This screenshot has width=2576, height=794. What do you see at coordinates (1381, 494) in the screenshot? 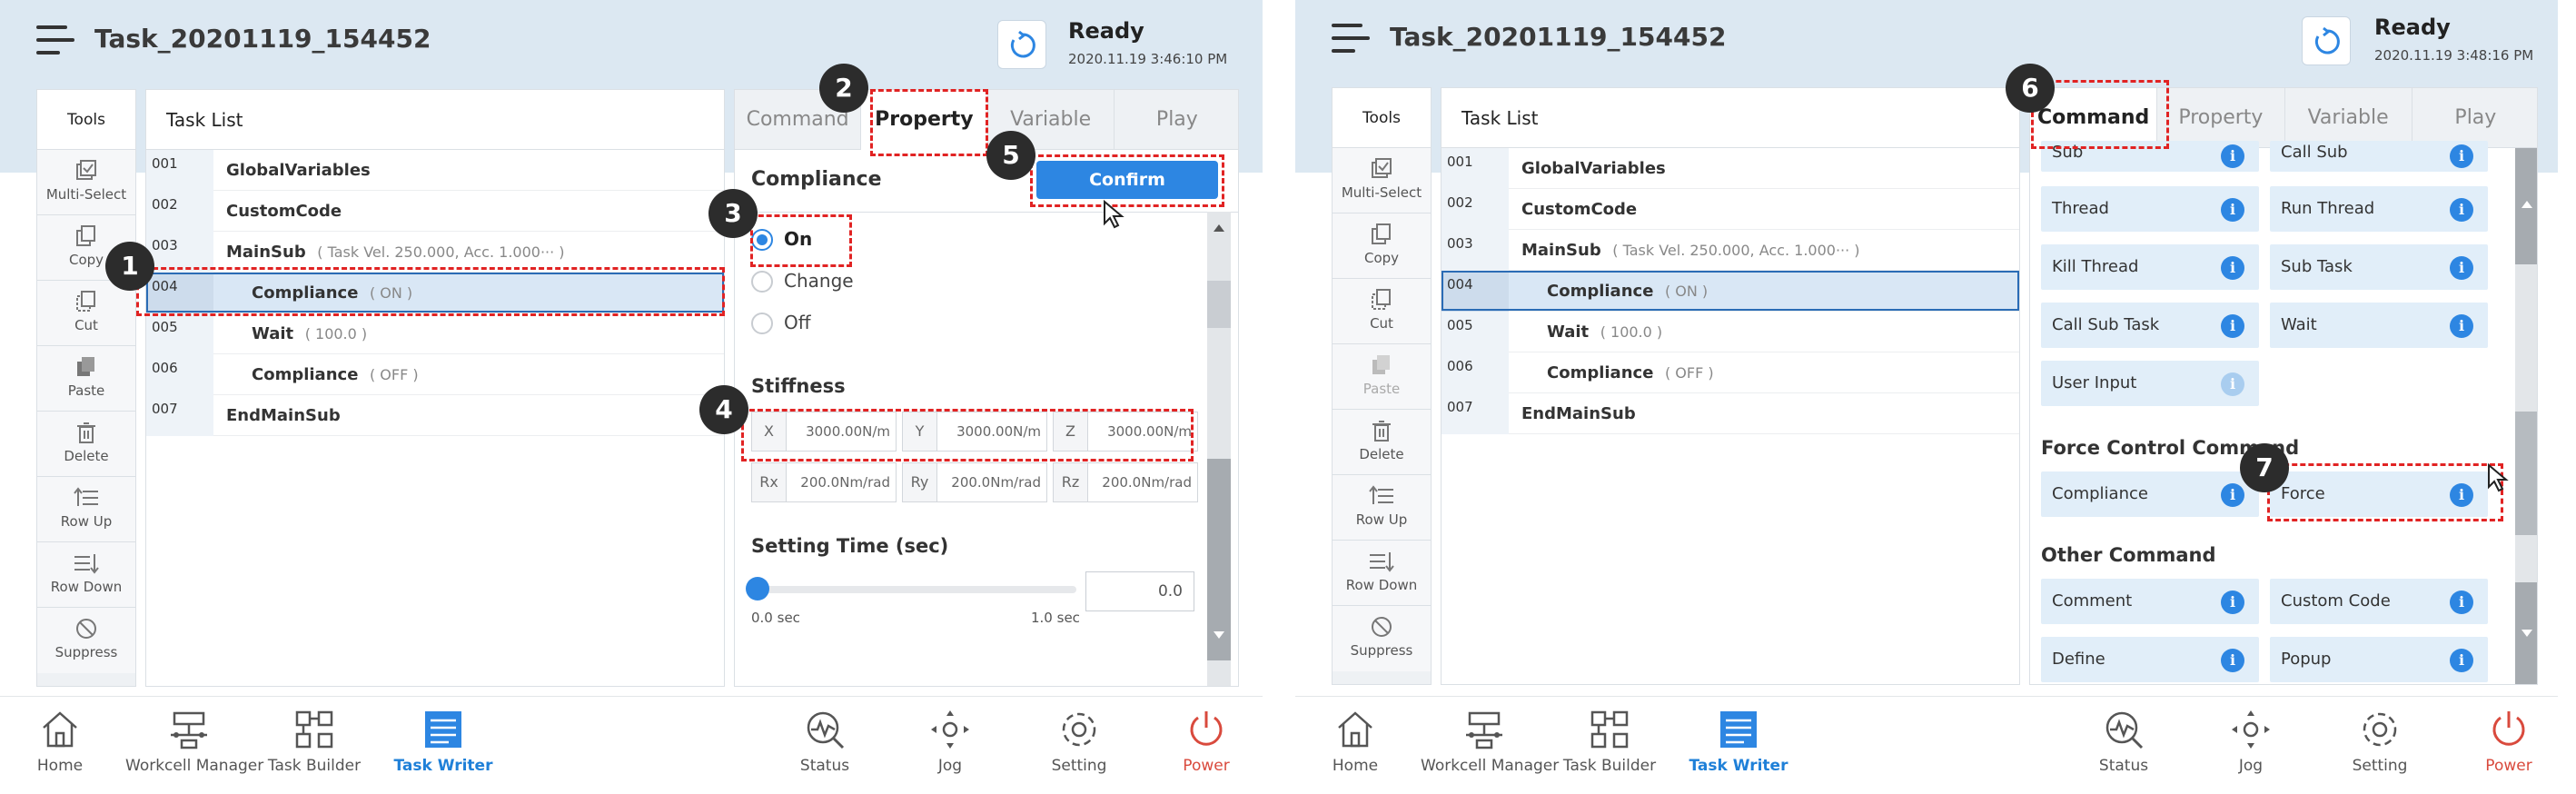
I see `row-up-icon` at bounding box center [1381, 494].